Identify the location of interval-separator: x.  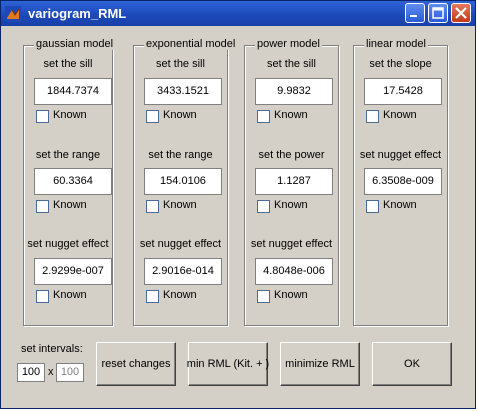
(51, 372).